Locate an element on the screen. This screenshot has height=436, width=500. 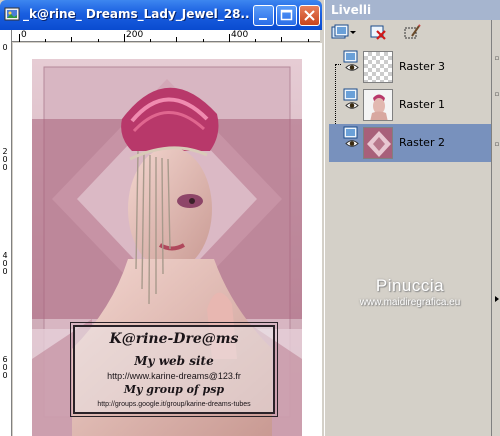
layers-title: Livelli is located at coordinates (351, 10).